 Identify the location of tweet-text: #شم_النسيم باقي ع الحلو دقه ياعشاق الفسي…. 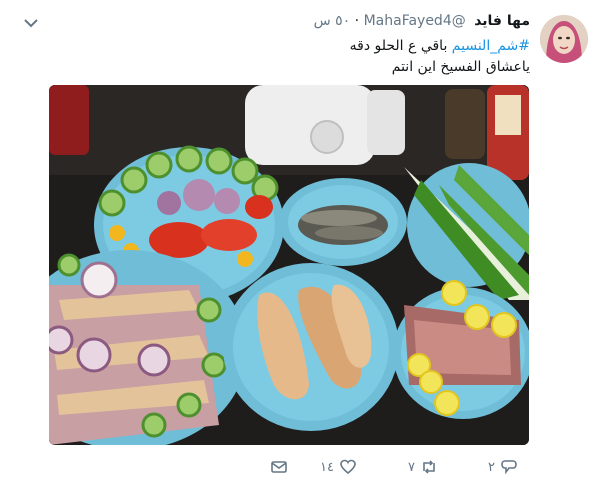
(320, 57).